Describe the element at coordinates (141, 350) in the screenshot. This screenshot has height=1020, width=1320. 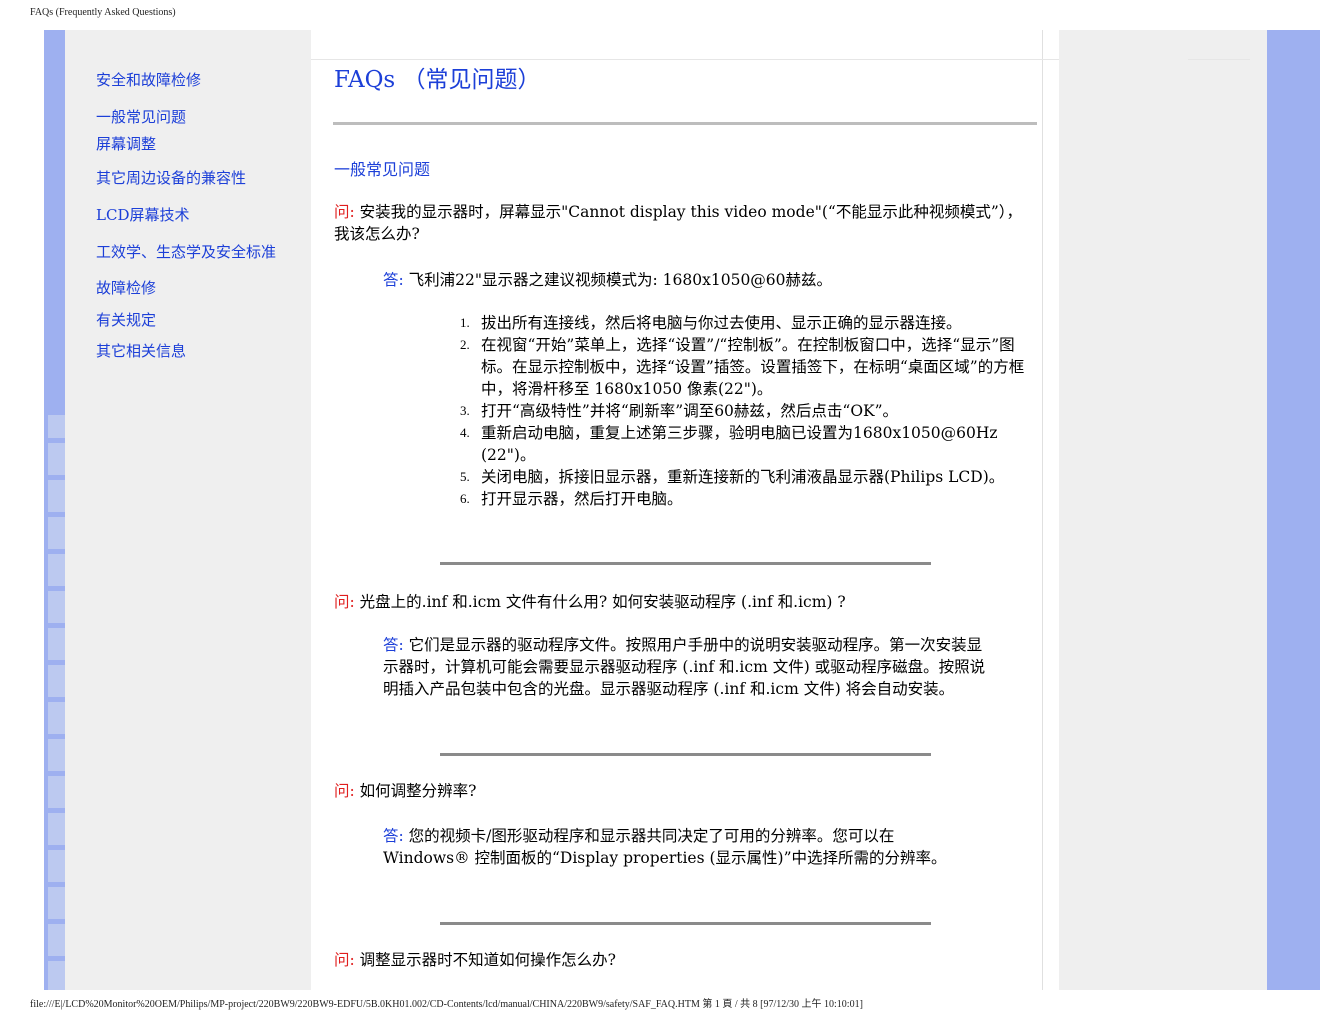
I see `sidebar-item-other-info: 其它相关信息` at that location.